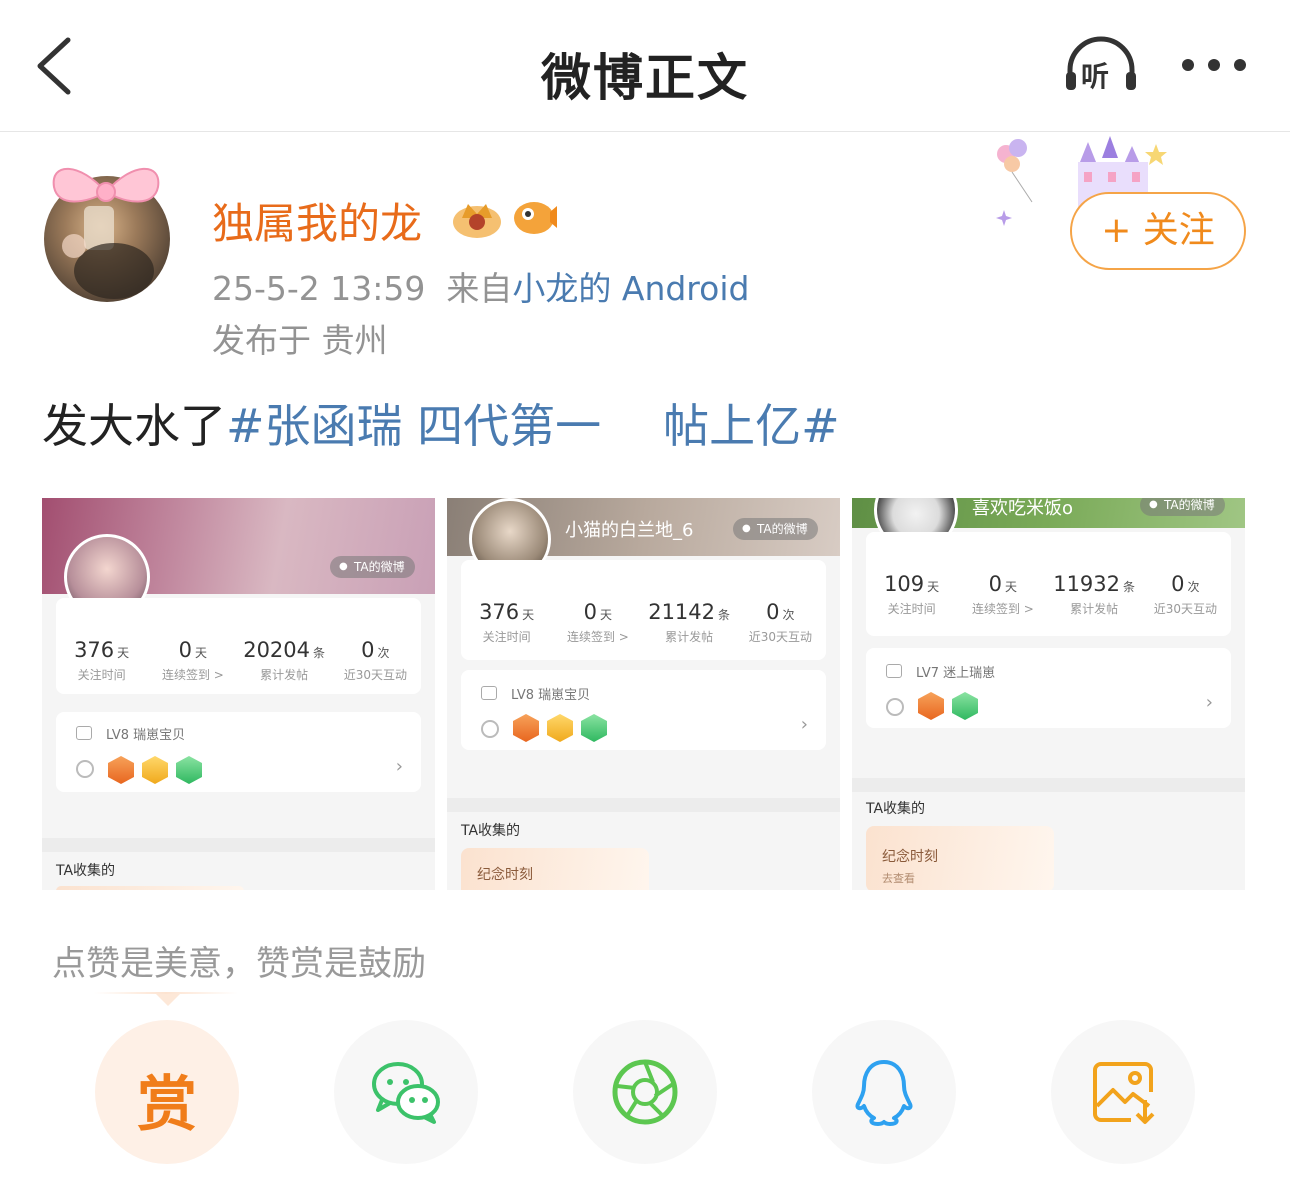 The width and height of the screenshot is (1290, 1188). I want to click on save-image-icon, so click(1124, 1093).